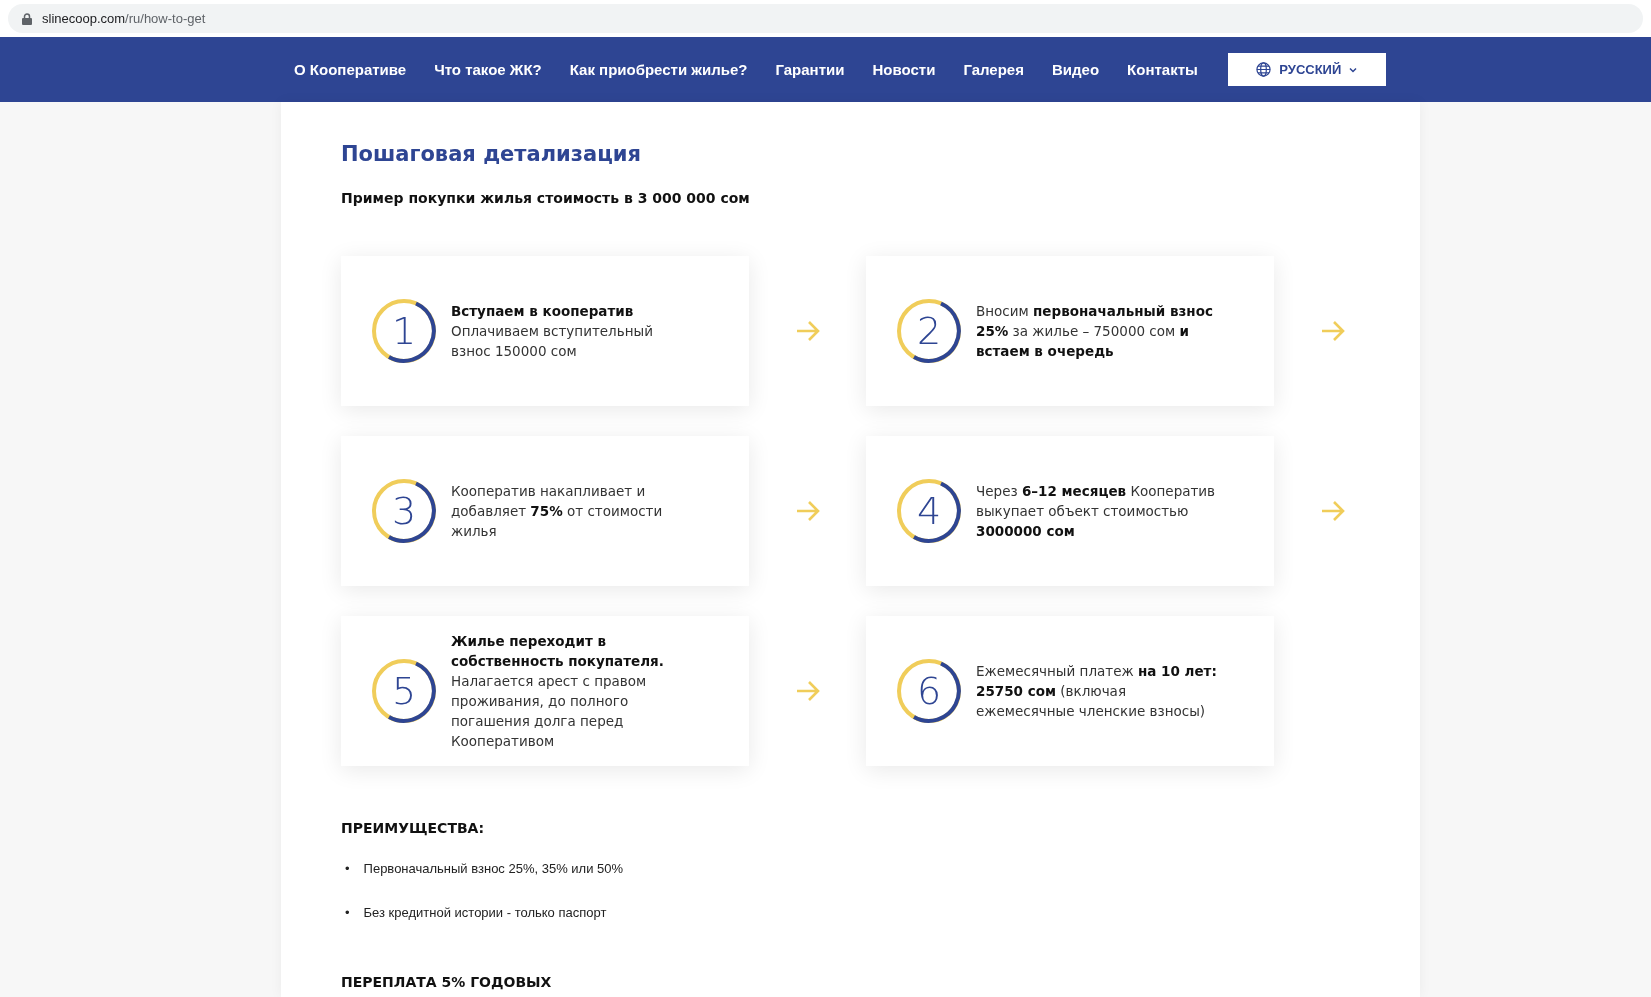 The height and width of the screenshot is (997, 1651). What do you see at coordinates (929, 511) in the screenshot?
I see `step-number-icon: 4` at bounding box center [929, 511].